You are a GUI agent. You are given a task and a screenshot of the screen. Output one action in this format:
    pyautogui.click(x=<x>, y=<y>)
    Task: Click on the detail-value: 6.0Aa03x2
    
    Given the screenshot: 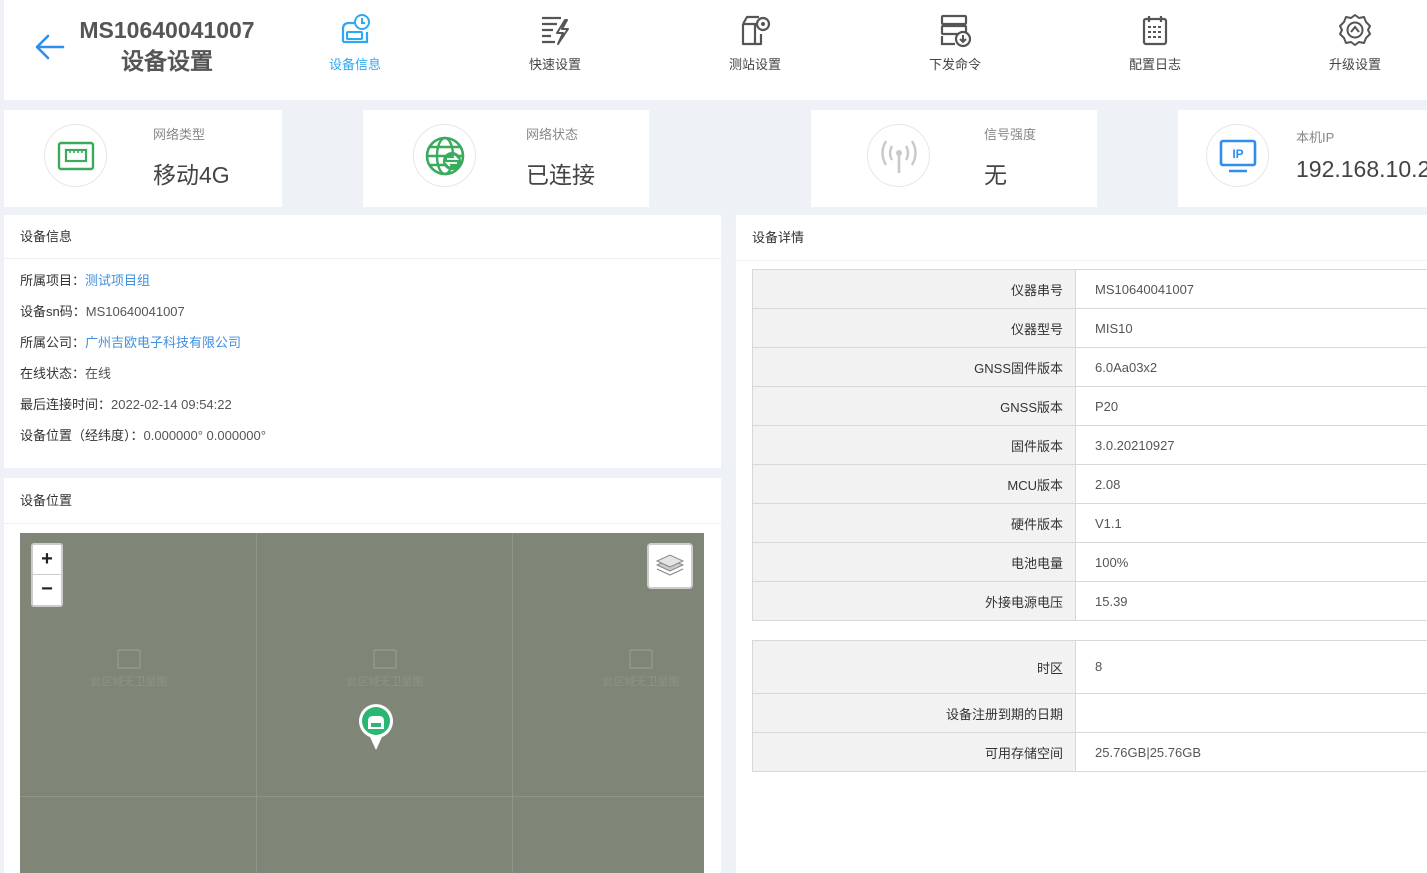 What is the action you would take?
    pyautogui.click(x=1251, y=367)
    